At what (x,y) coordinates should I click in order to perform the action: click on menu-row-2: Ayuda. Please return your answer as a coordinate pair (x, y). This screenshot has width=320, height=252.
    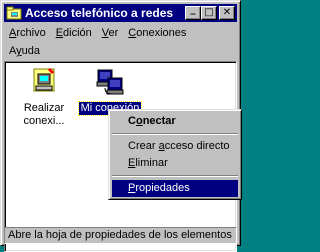
    Looking at the image, I should click on (120, 51).